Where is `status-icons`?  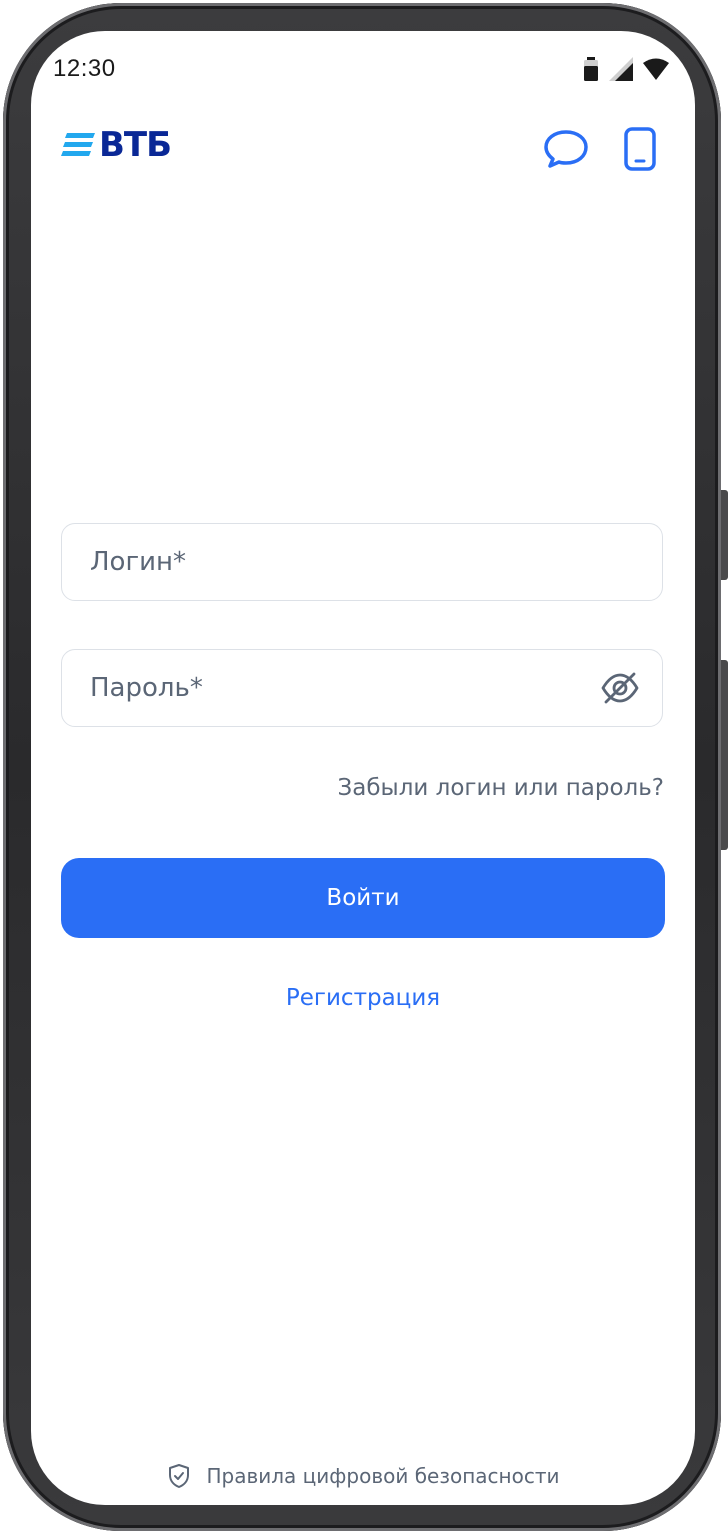 status-icons is located at coordinates (626, 69).